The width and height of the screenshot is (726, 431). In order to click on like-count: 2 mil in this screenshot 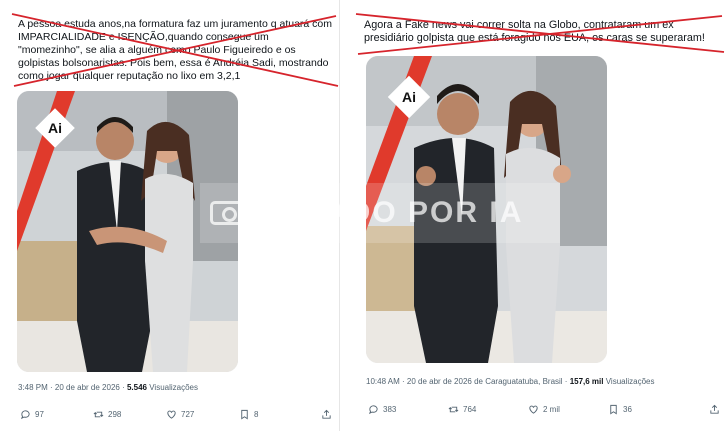, I will do `click(551, 409)`.